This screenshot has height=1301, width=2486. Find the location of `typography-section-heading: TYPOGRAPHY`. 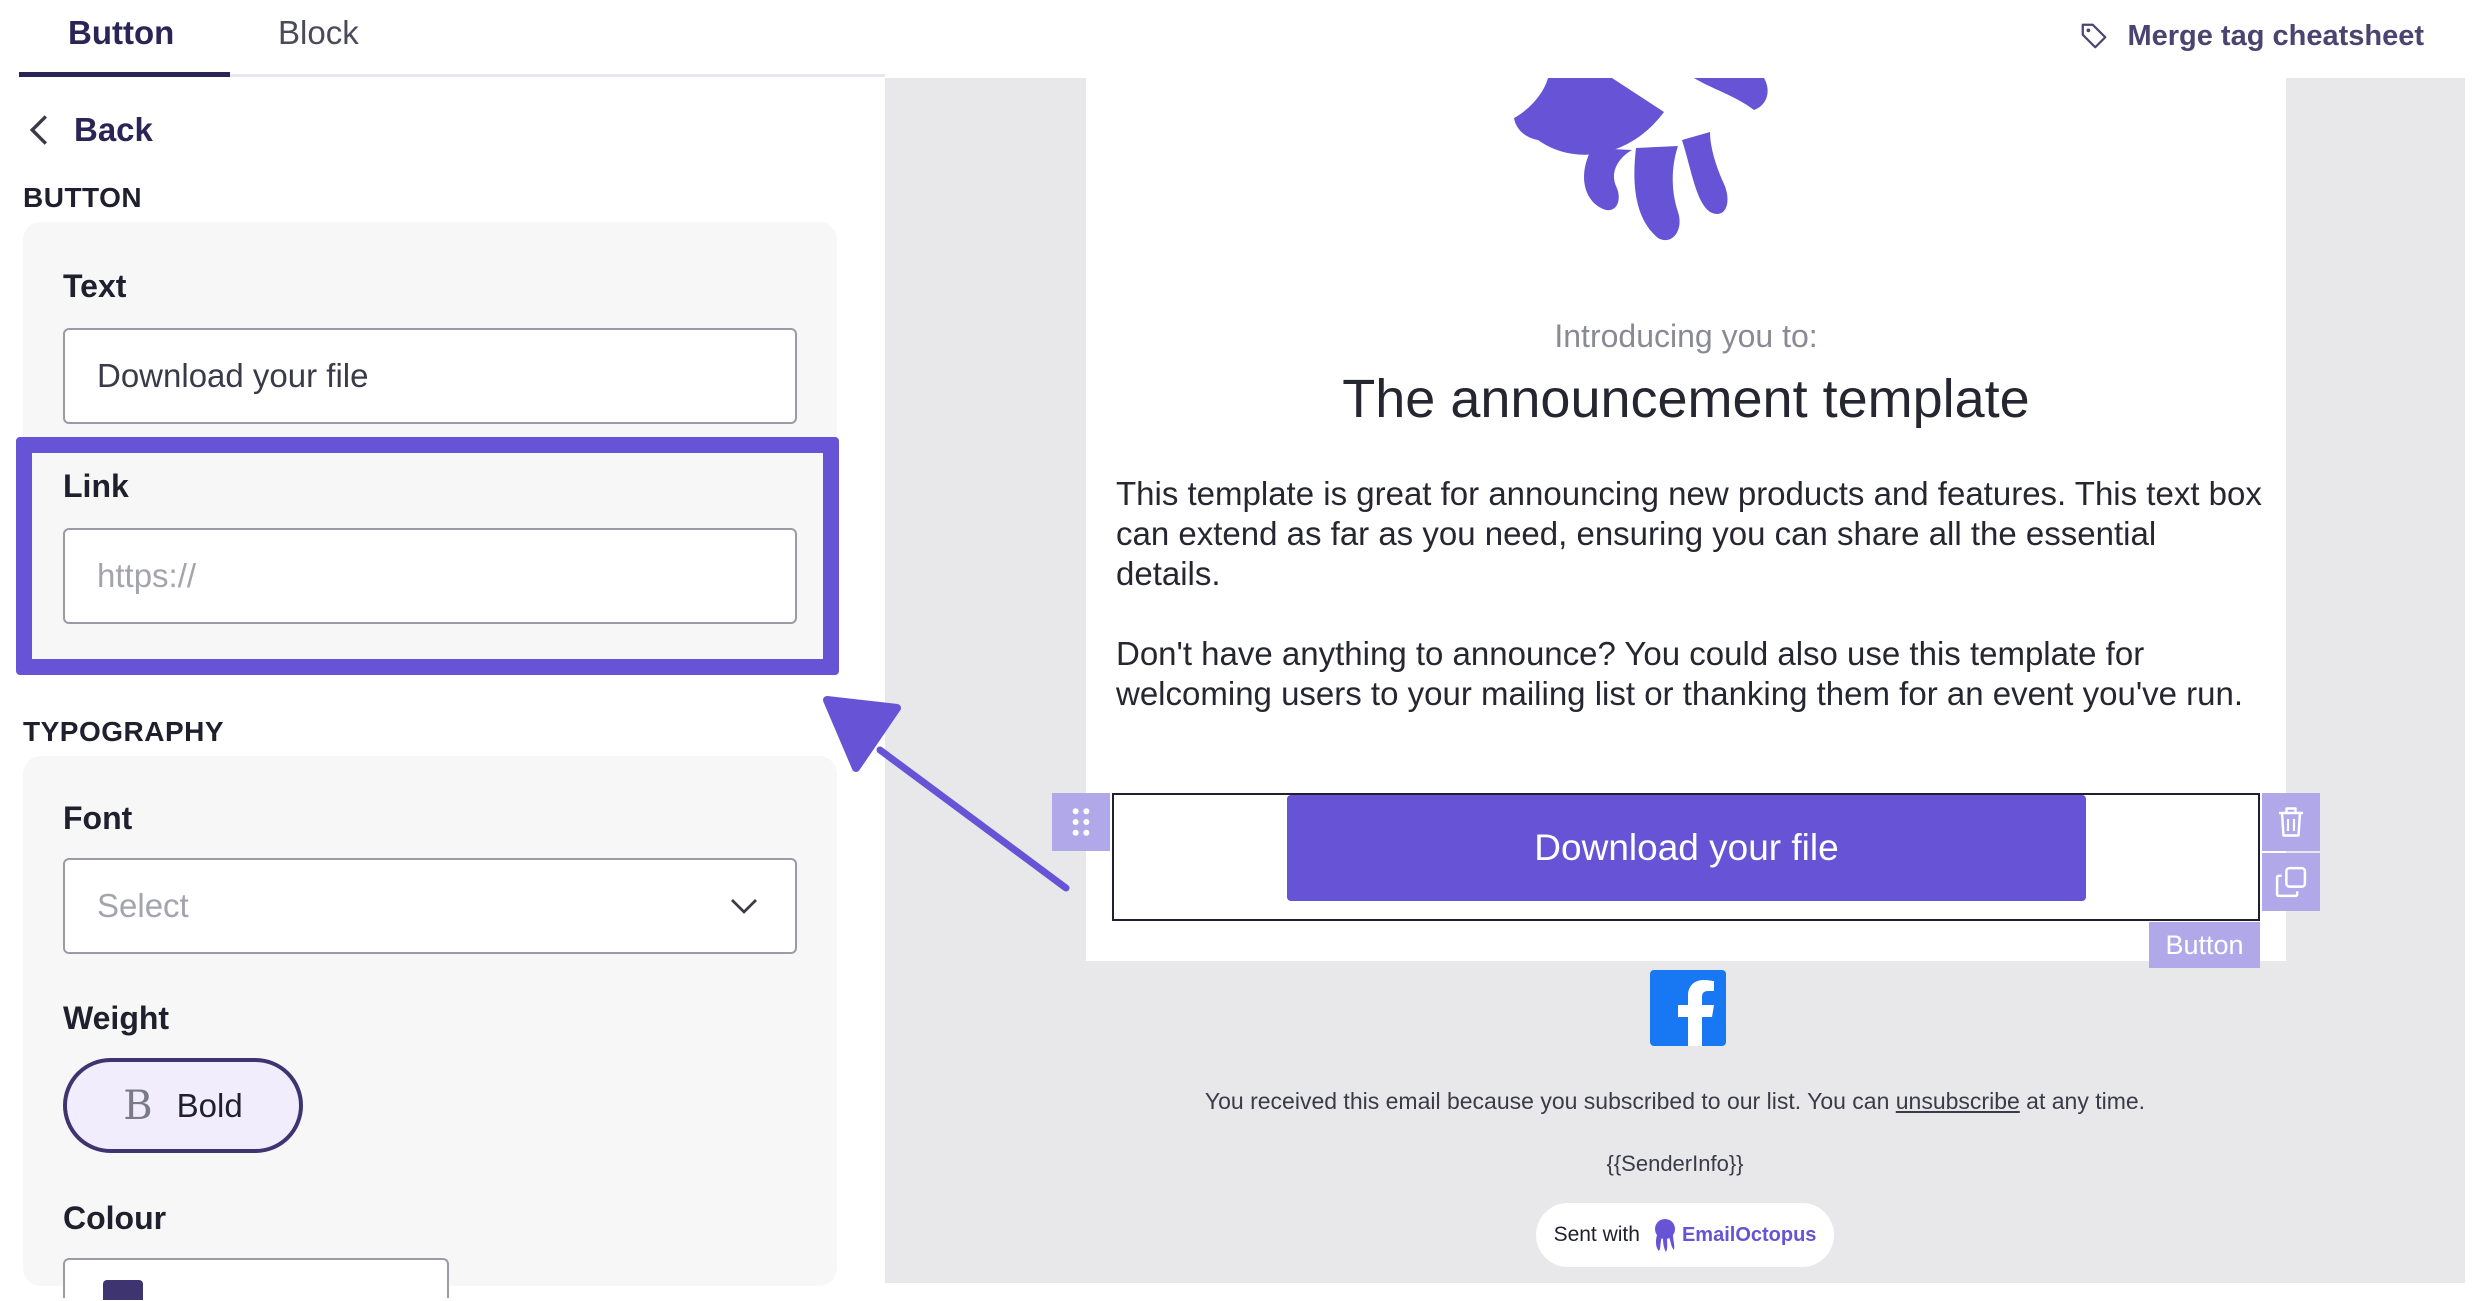

typography-section-heading: TYPOGRAPHY is located at coordinates (124, 731).